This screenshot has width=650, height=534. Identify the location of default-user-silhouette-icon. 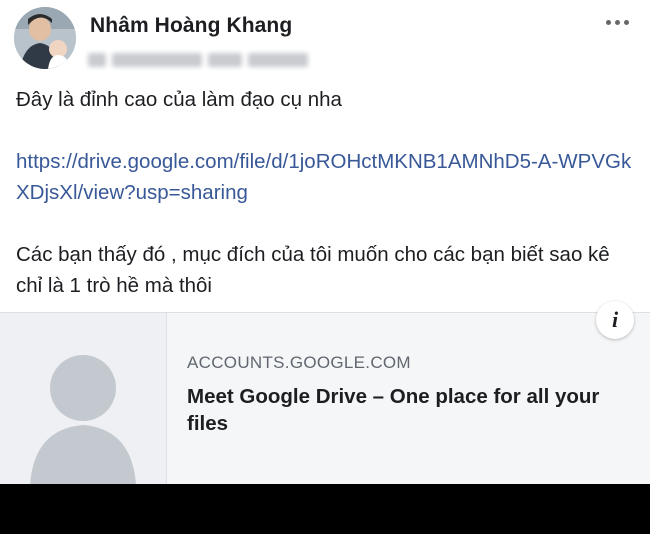
(83, 399).